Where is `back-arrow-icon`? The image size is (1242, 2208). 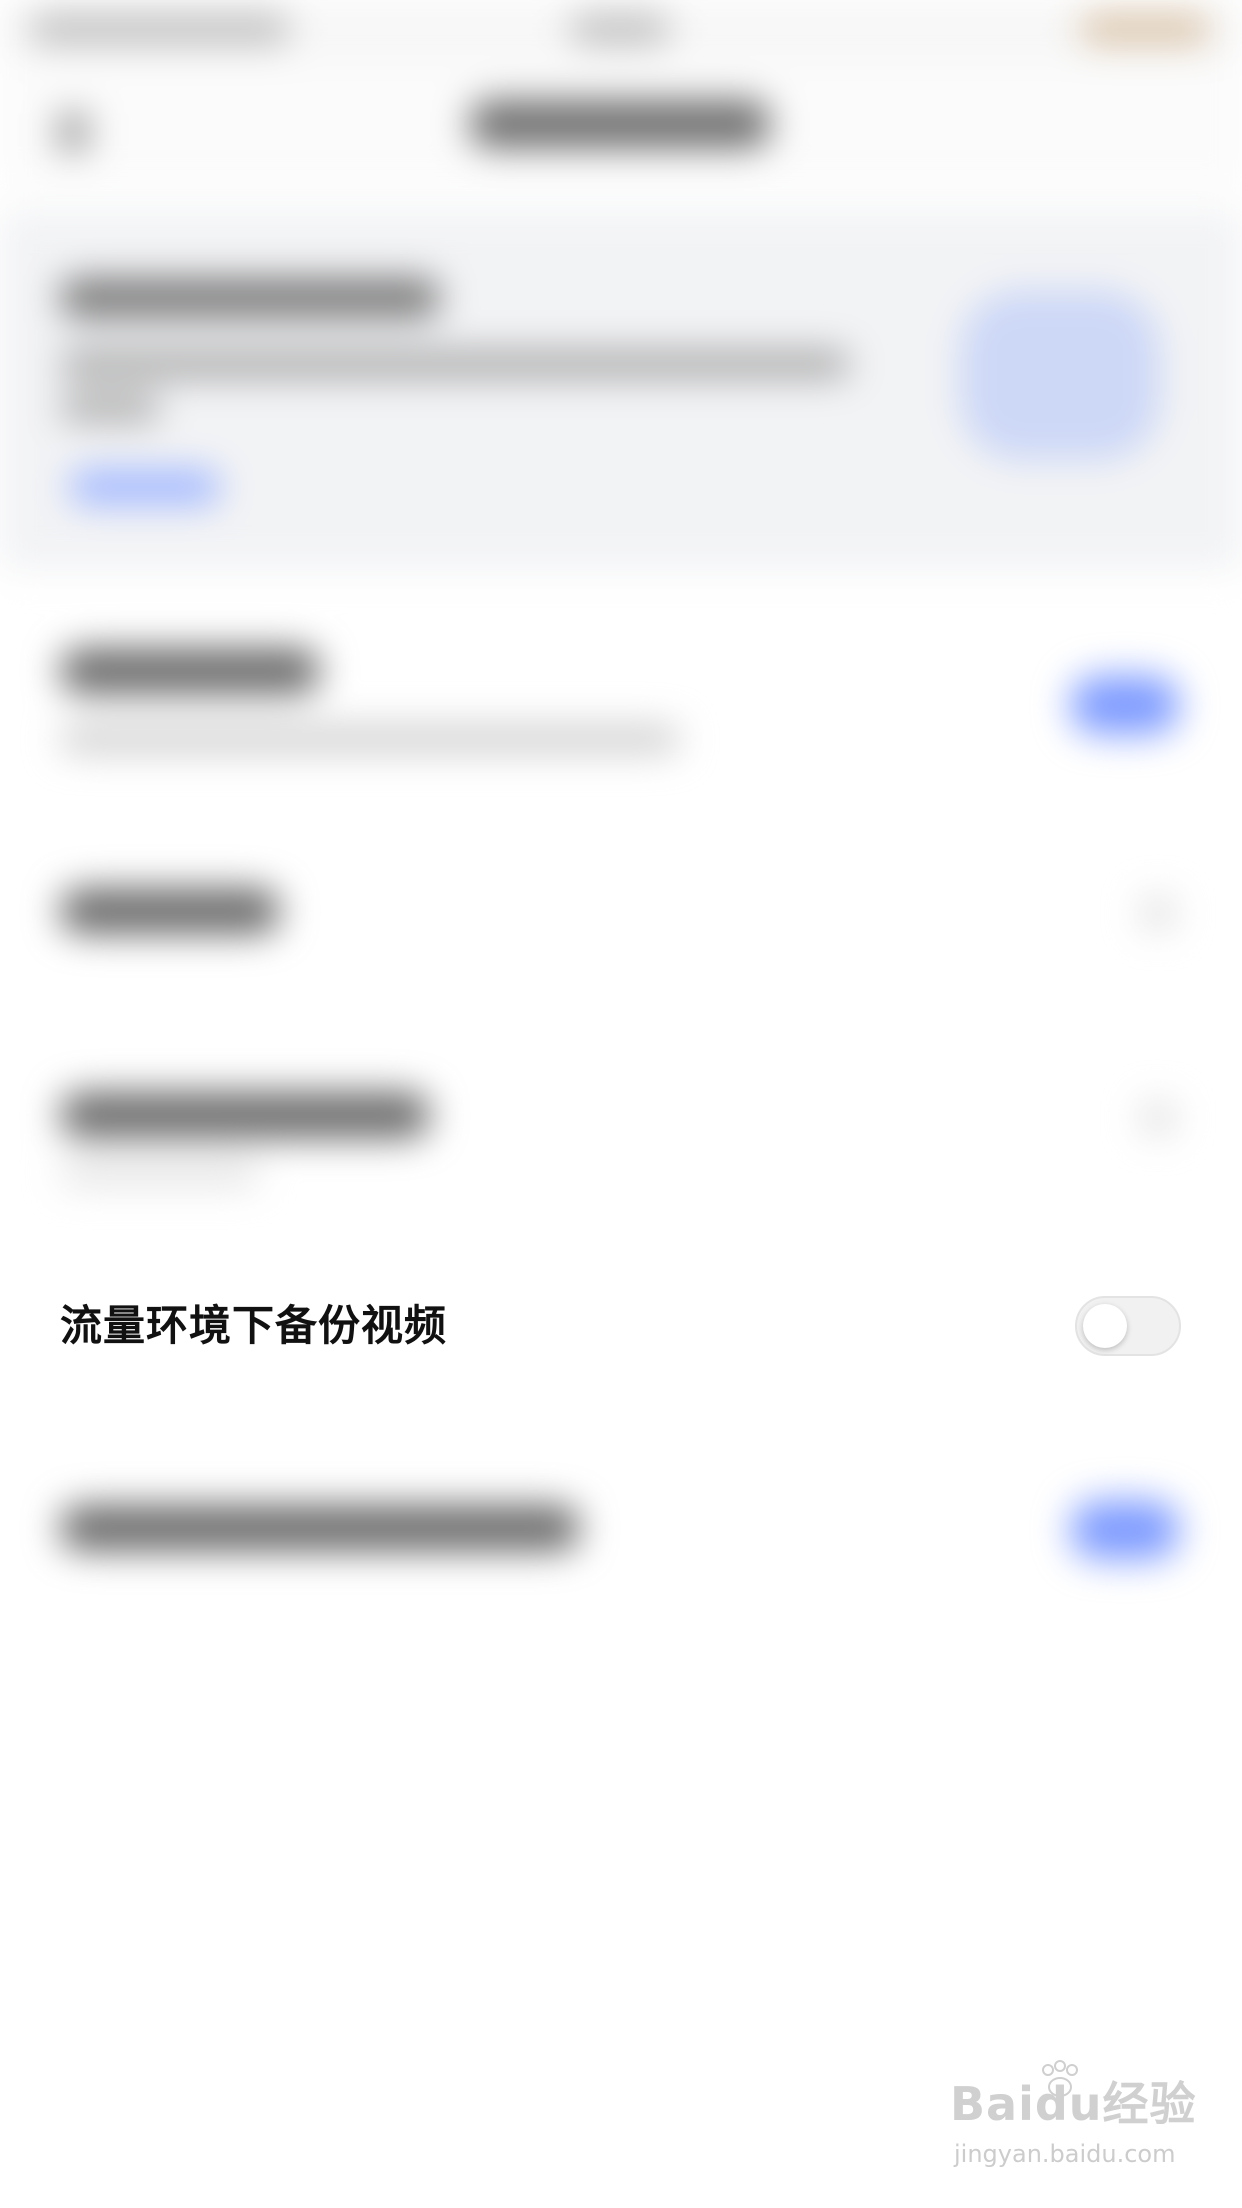 back-arrow-icon is located at coordinates (73, 132).